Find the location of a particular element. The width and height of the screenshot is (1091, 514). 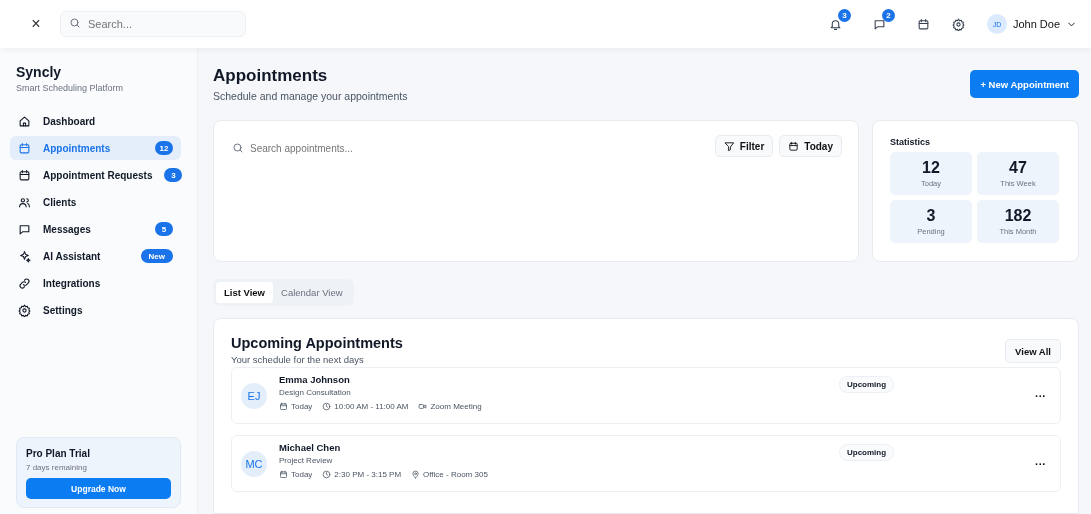

stat-value: 3 is located at coordinates (931, 216).